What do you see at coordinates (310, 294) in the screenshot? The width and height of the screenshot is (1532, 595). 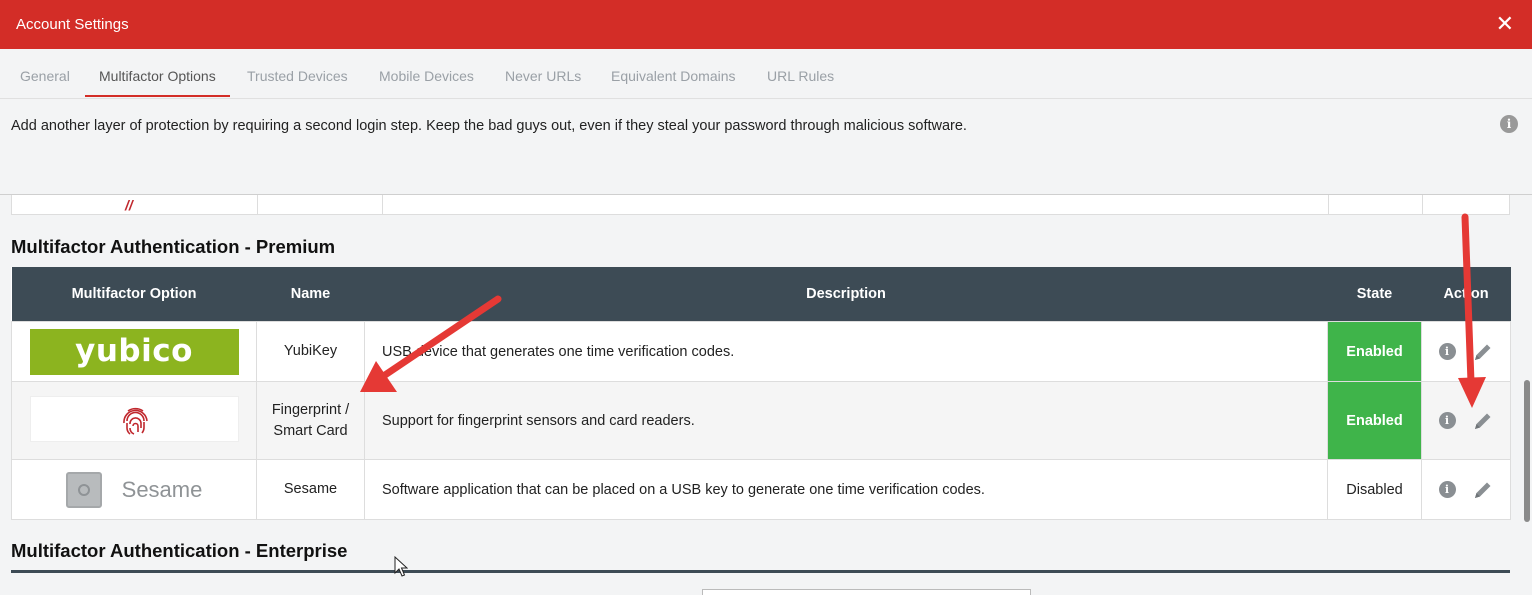 I see `column-header-name: Name` at bounding box center [310, 294].